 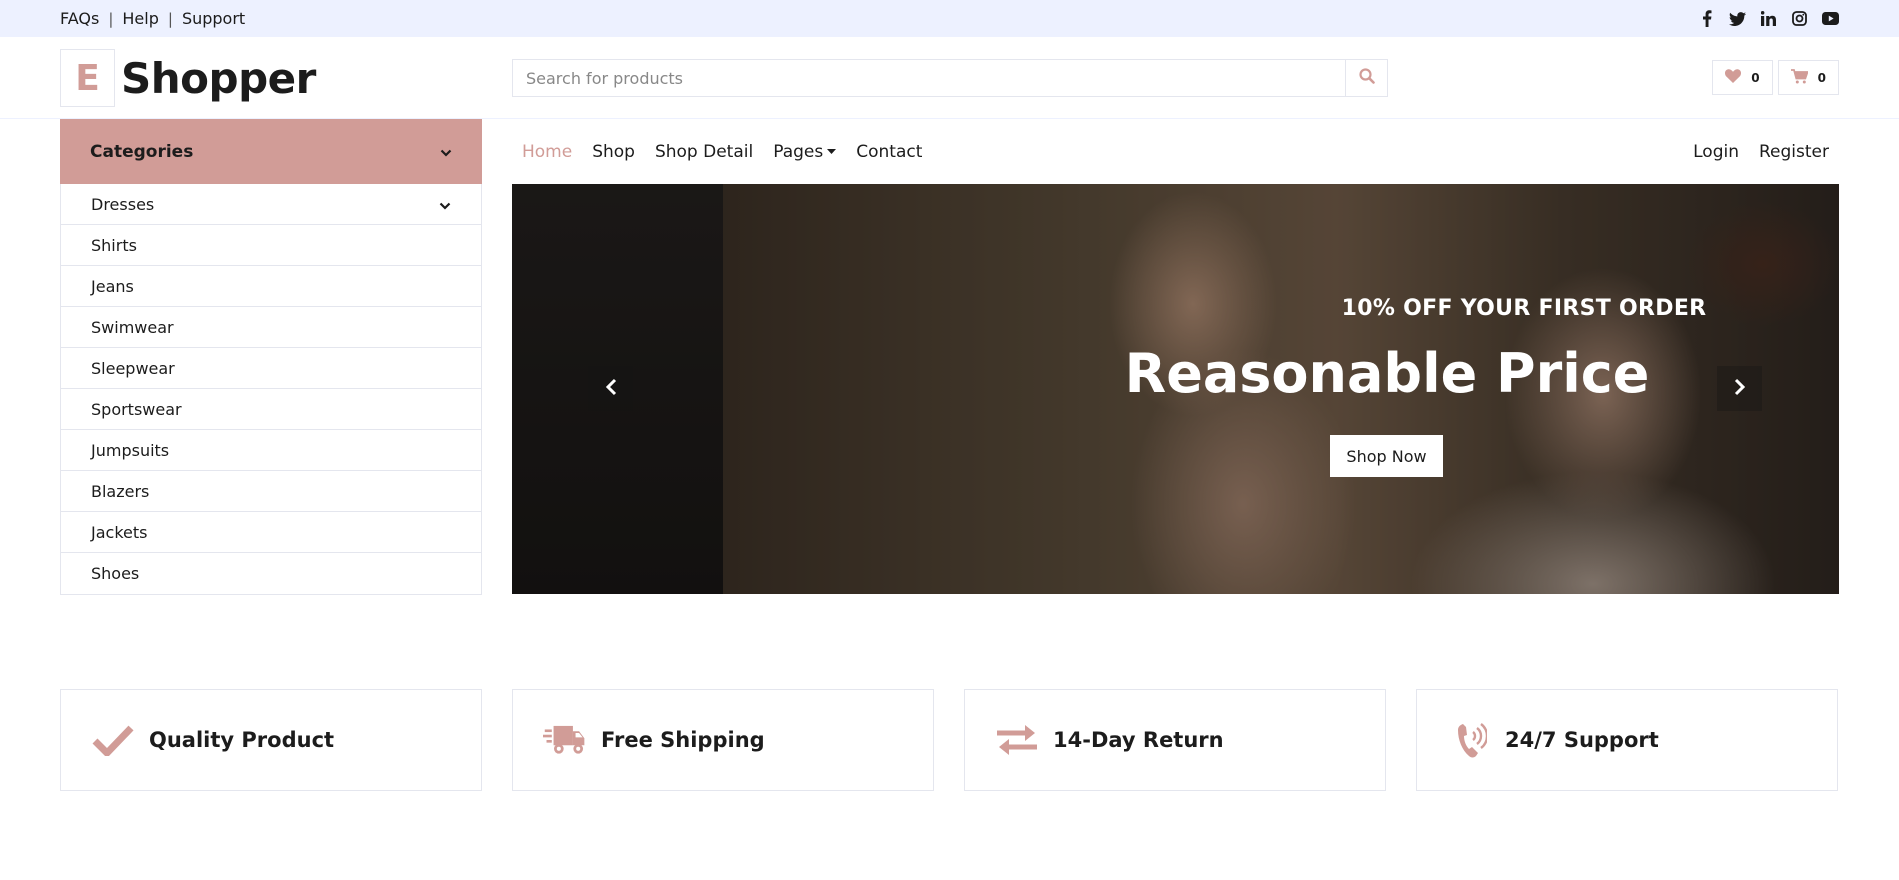 What do you see at coordinates (271, 409) in the screenshot?
I see `category-item-sportswear: Sportswear` at bounding box center [271, 409].